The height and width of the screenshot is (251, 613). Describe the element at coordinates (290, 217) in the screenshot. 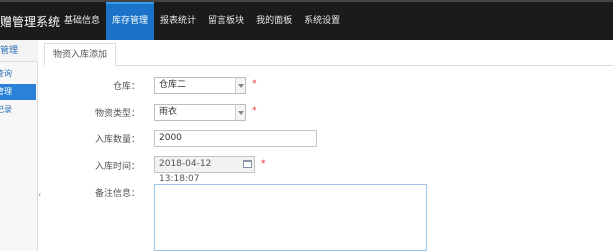

I see `remark-textarea` at that location.